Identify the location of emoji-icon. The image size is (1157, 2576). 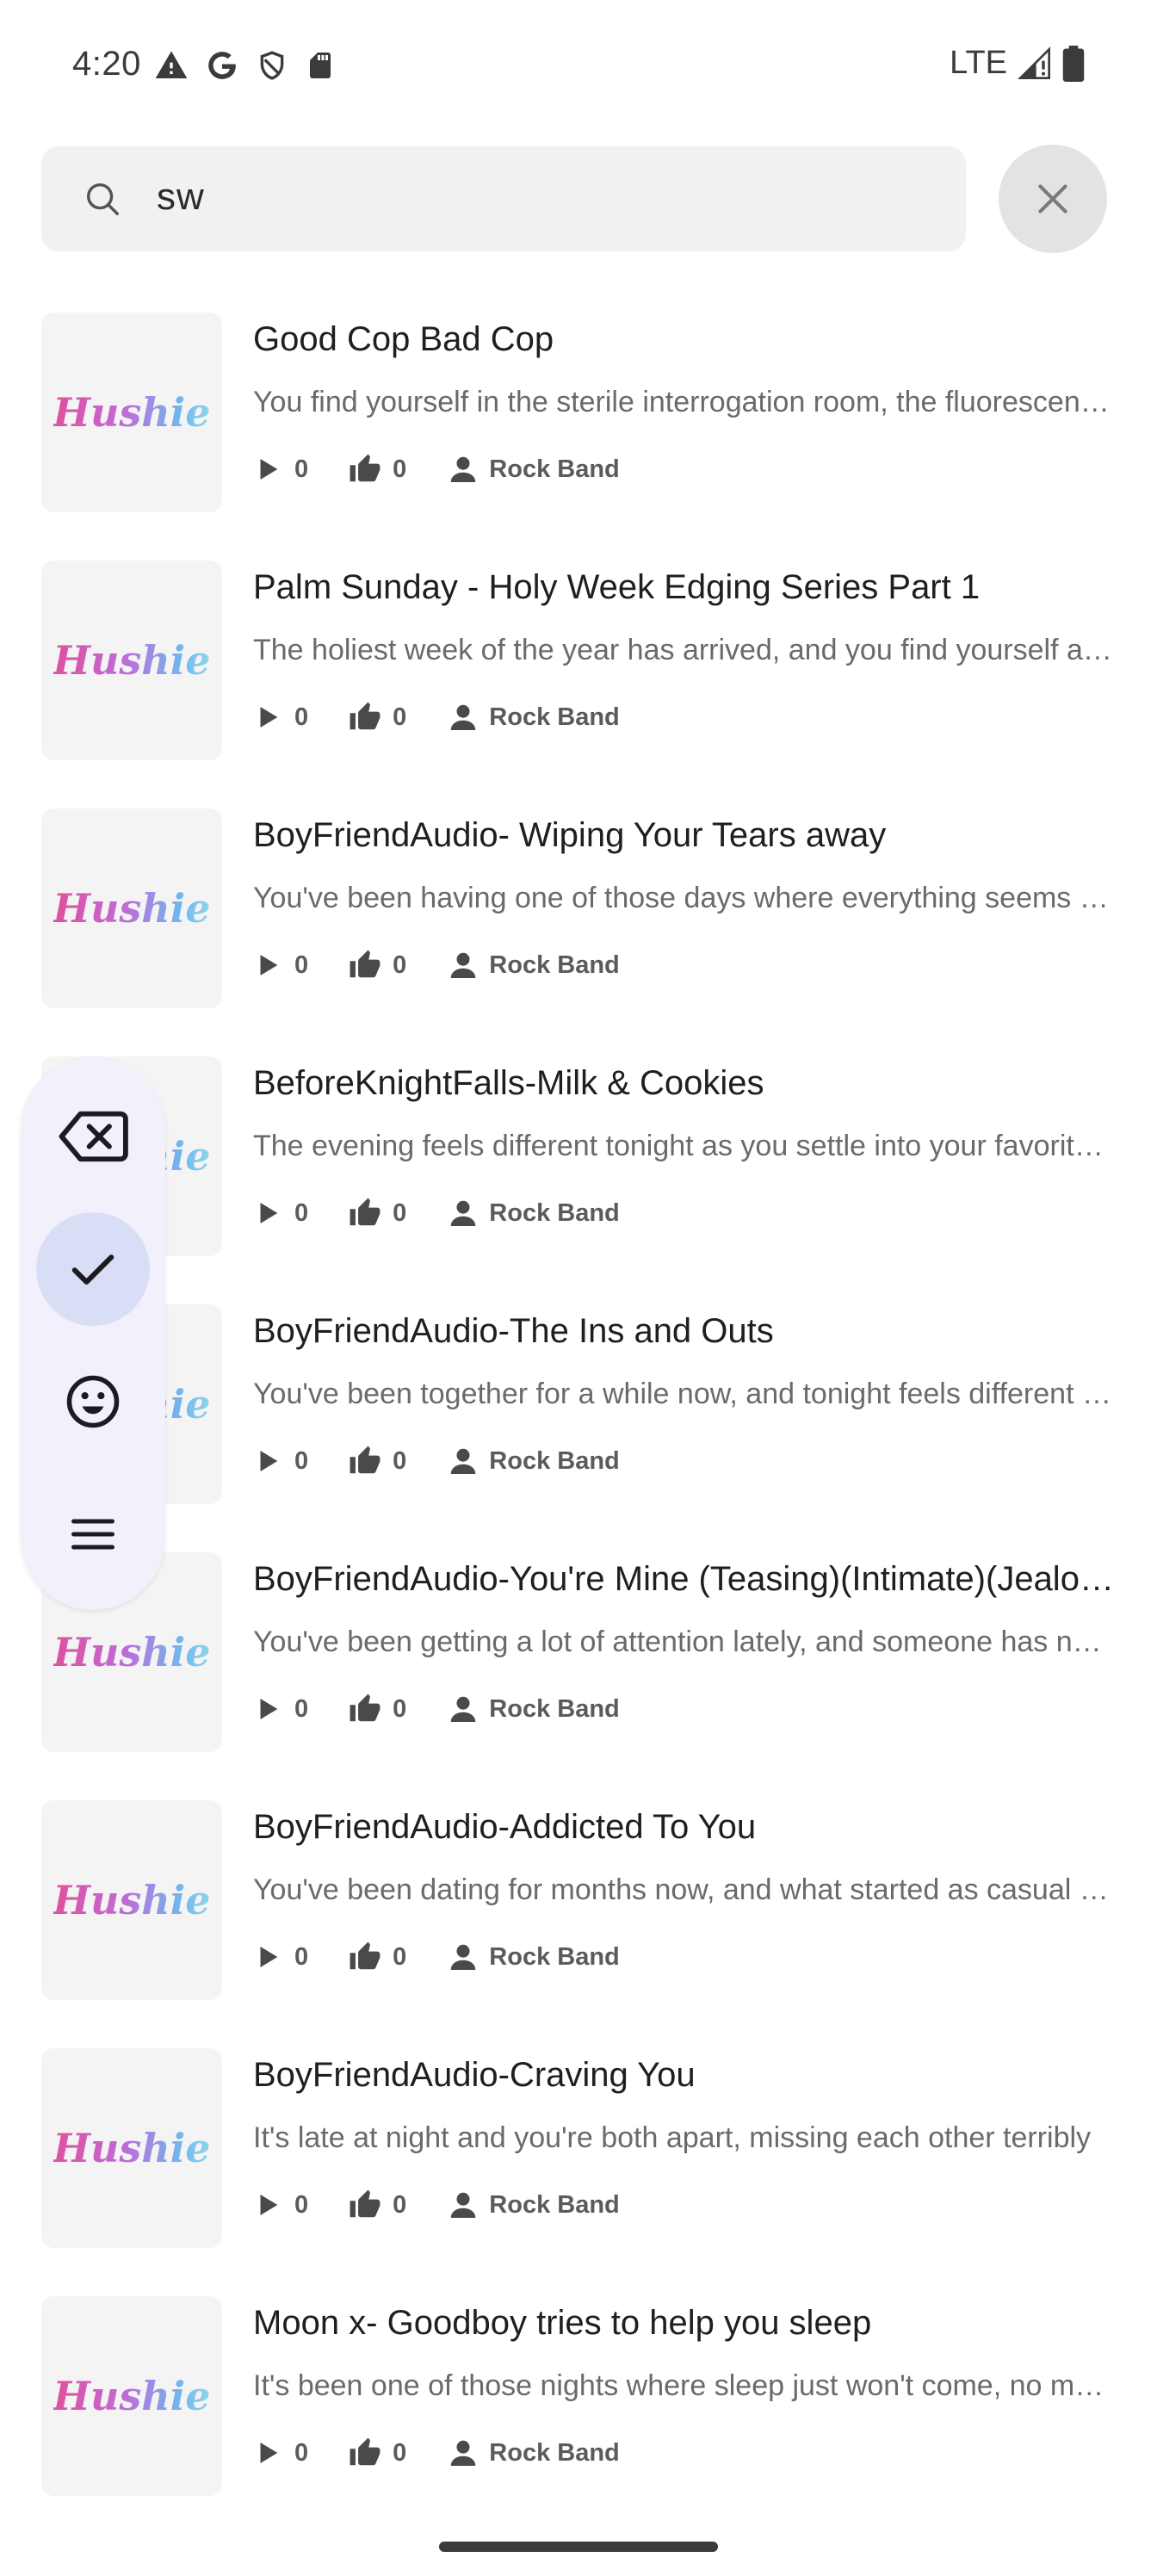
(93, 1401).